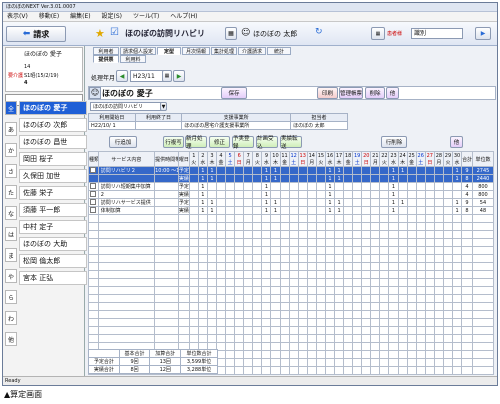 This screenshot has height=404, width=500. I want to click on edit-button: 修正, so click(219, 142).